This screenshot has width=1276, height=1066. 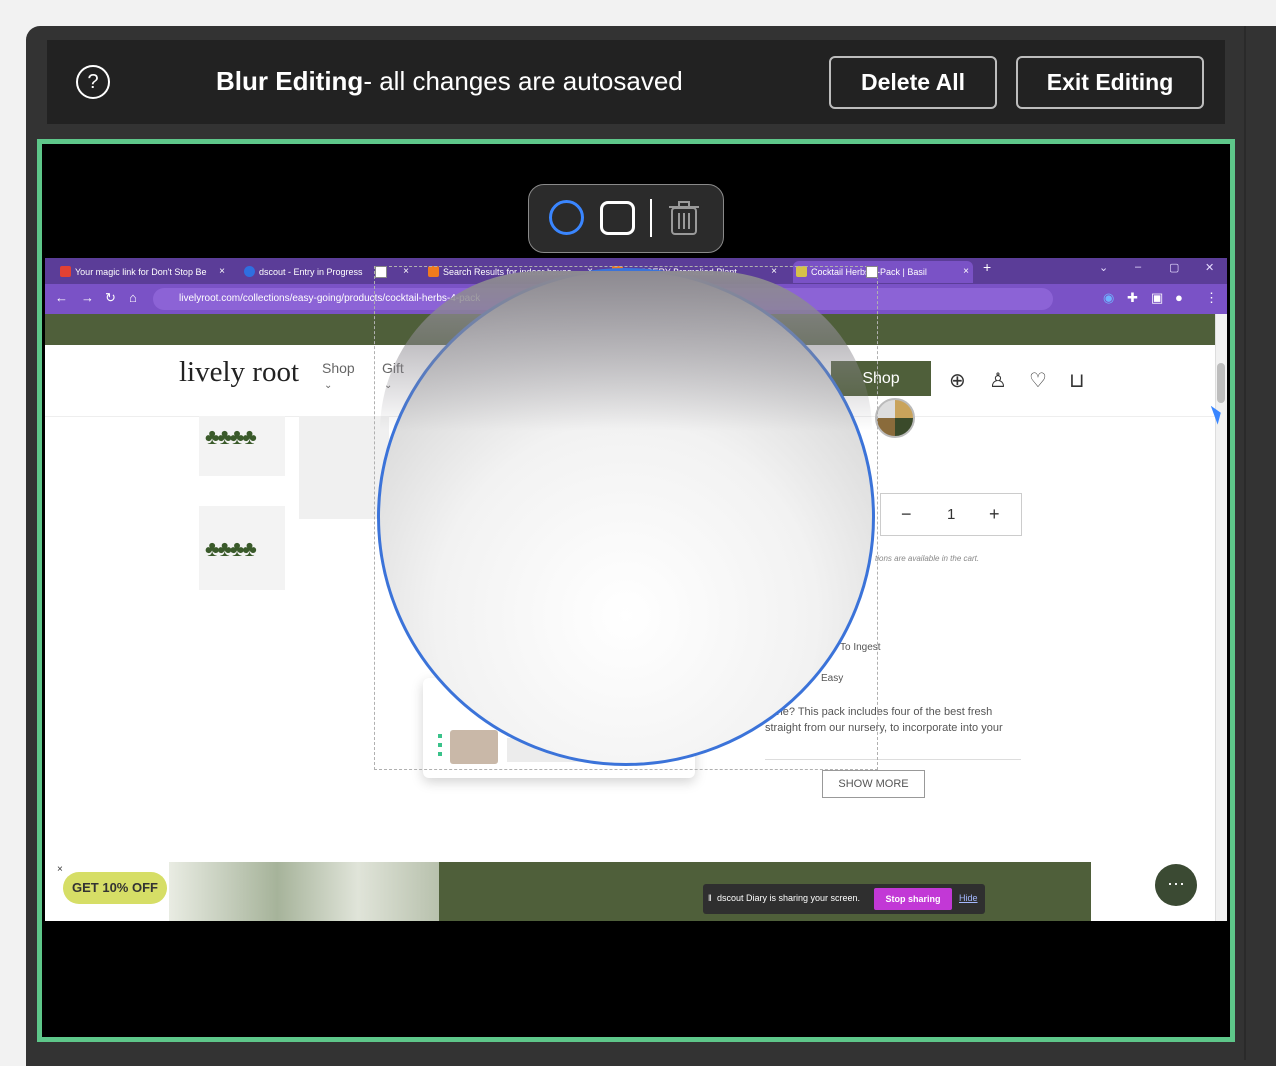 I want to click on cart-note: tions are available in the cart., so click(x=927, y=558).